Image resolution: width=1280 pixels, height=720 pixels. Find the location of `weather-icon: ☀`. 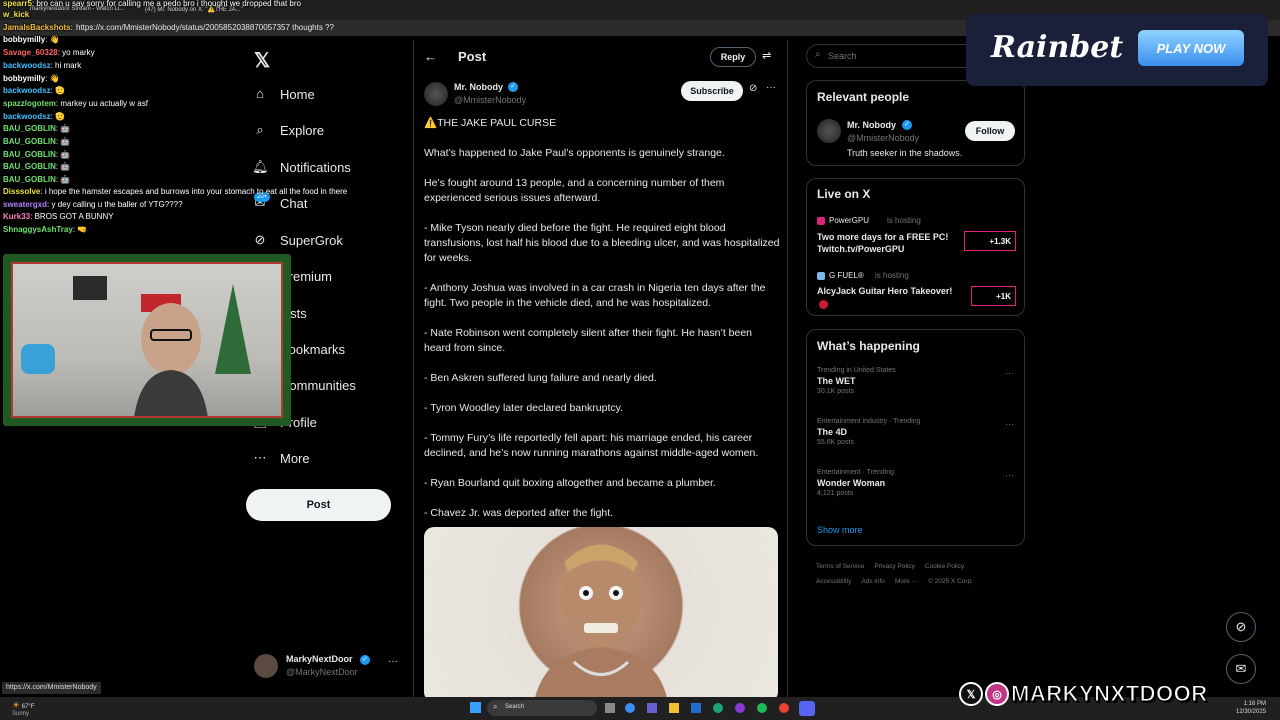

weather-icon: ☀ is located at coordinates (16, 705).